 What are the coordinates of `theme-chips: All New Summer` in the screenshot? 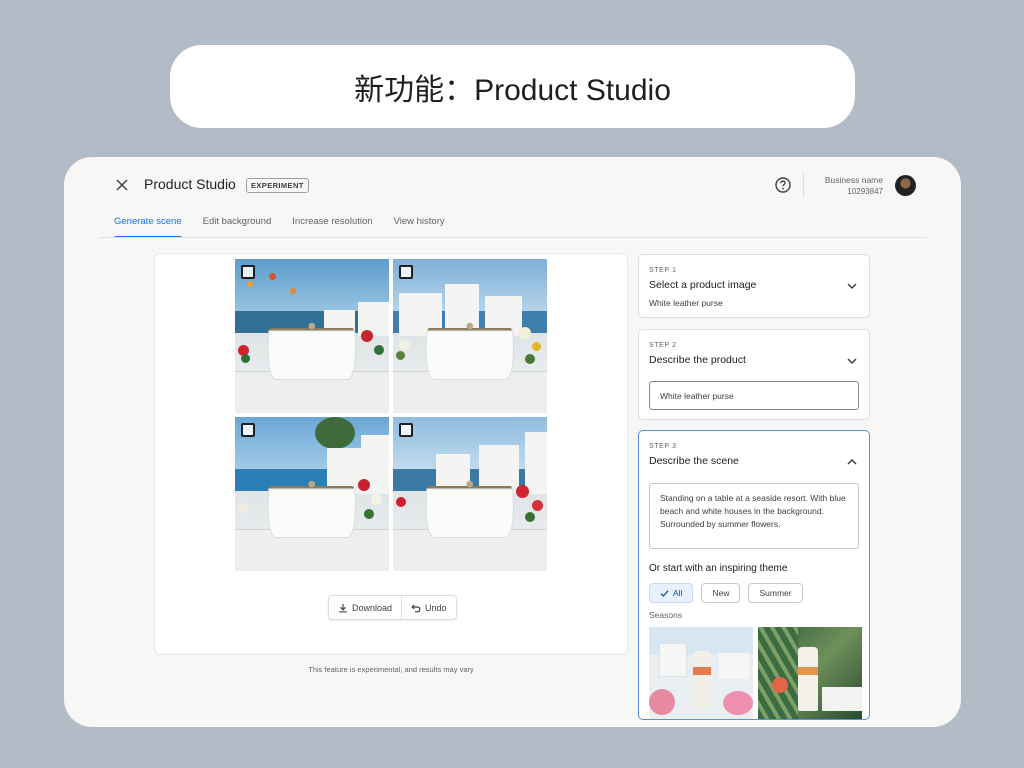 It's located at (726, 593).